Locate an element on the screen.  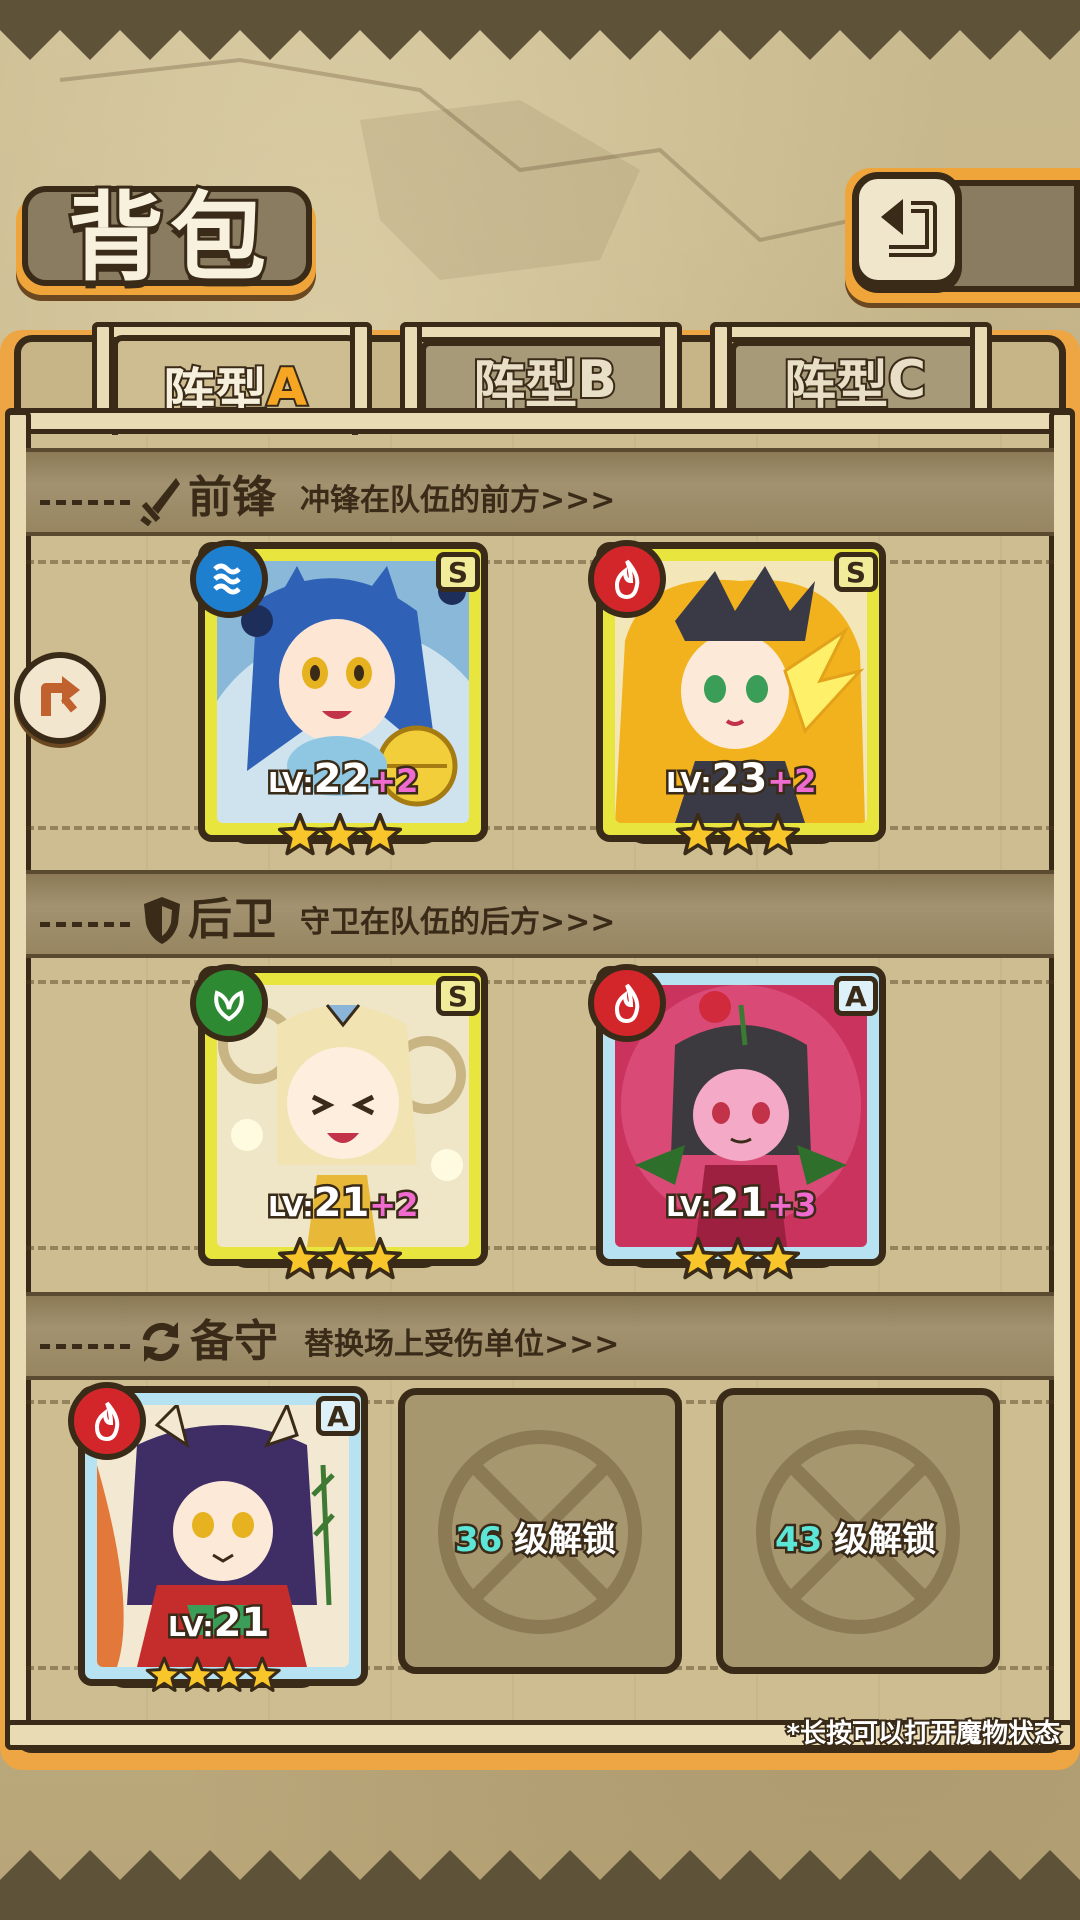
tab-formation-c: 阵型 C is located at coordinates (855, 379).